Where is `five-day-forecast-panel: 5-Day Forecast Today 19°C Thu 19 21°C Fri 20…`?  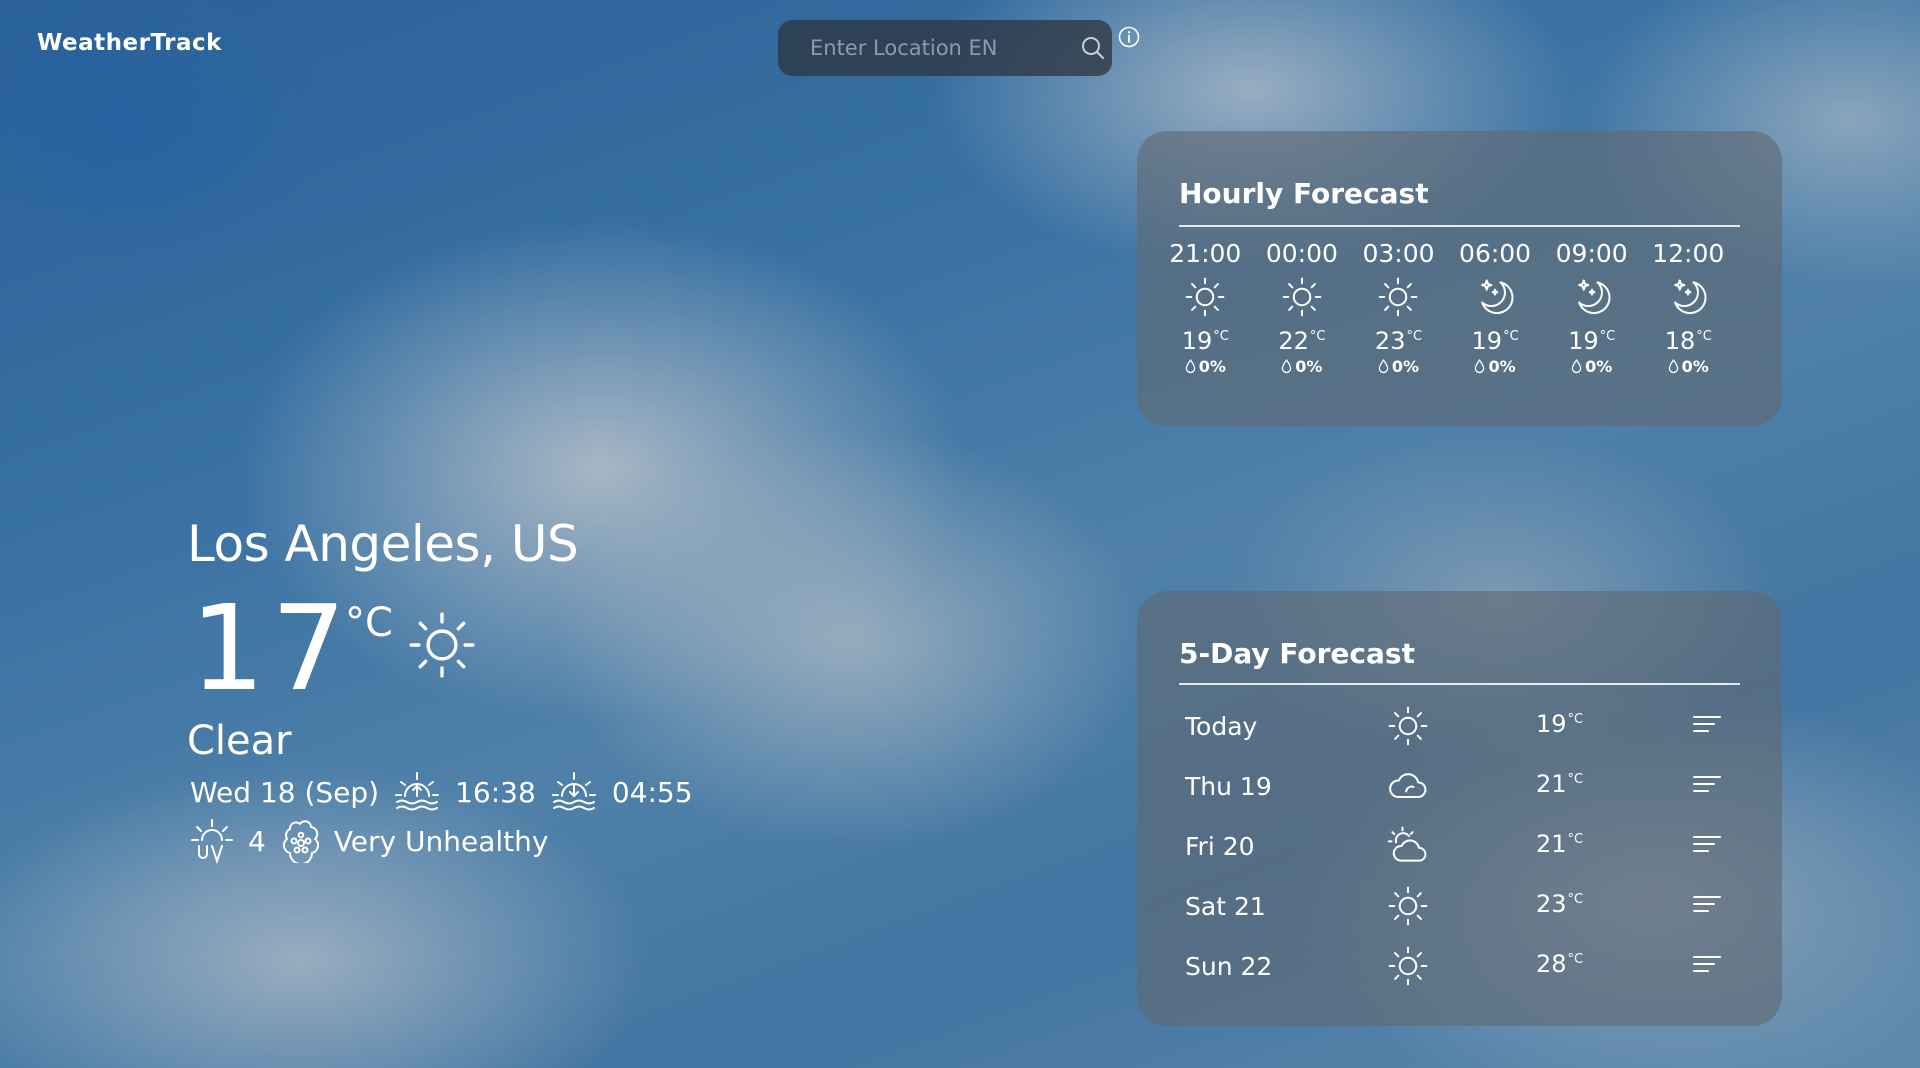
five-day-forecast-panel: 5-Day Forecast Today 19°C Thu 19 21°C Fri 20… is located at coordinates (1459, 808).